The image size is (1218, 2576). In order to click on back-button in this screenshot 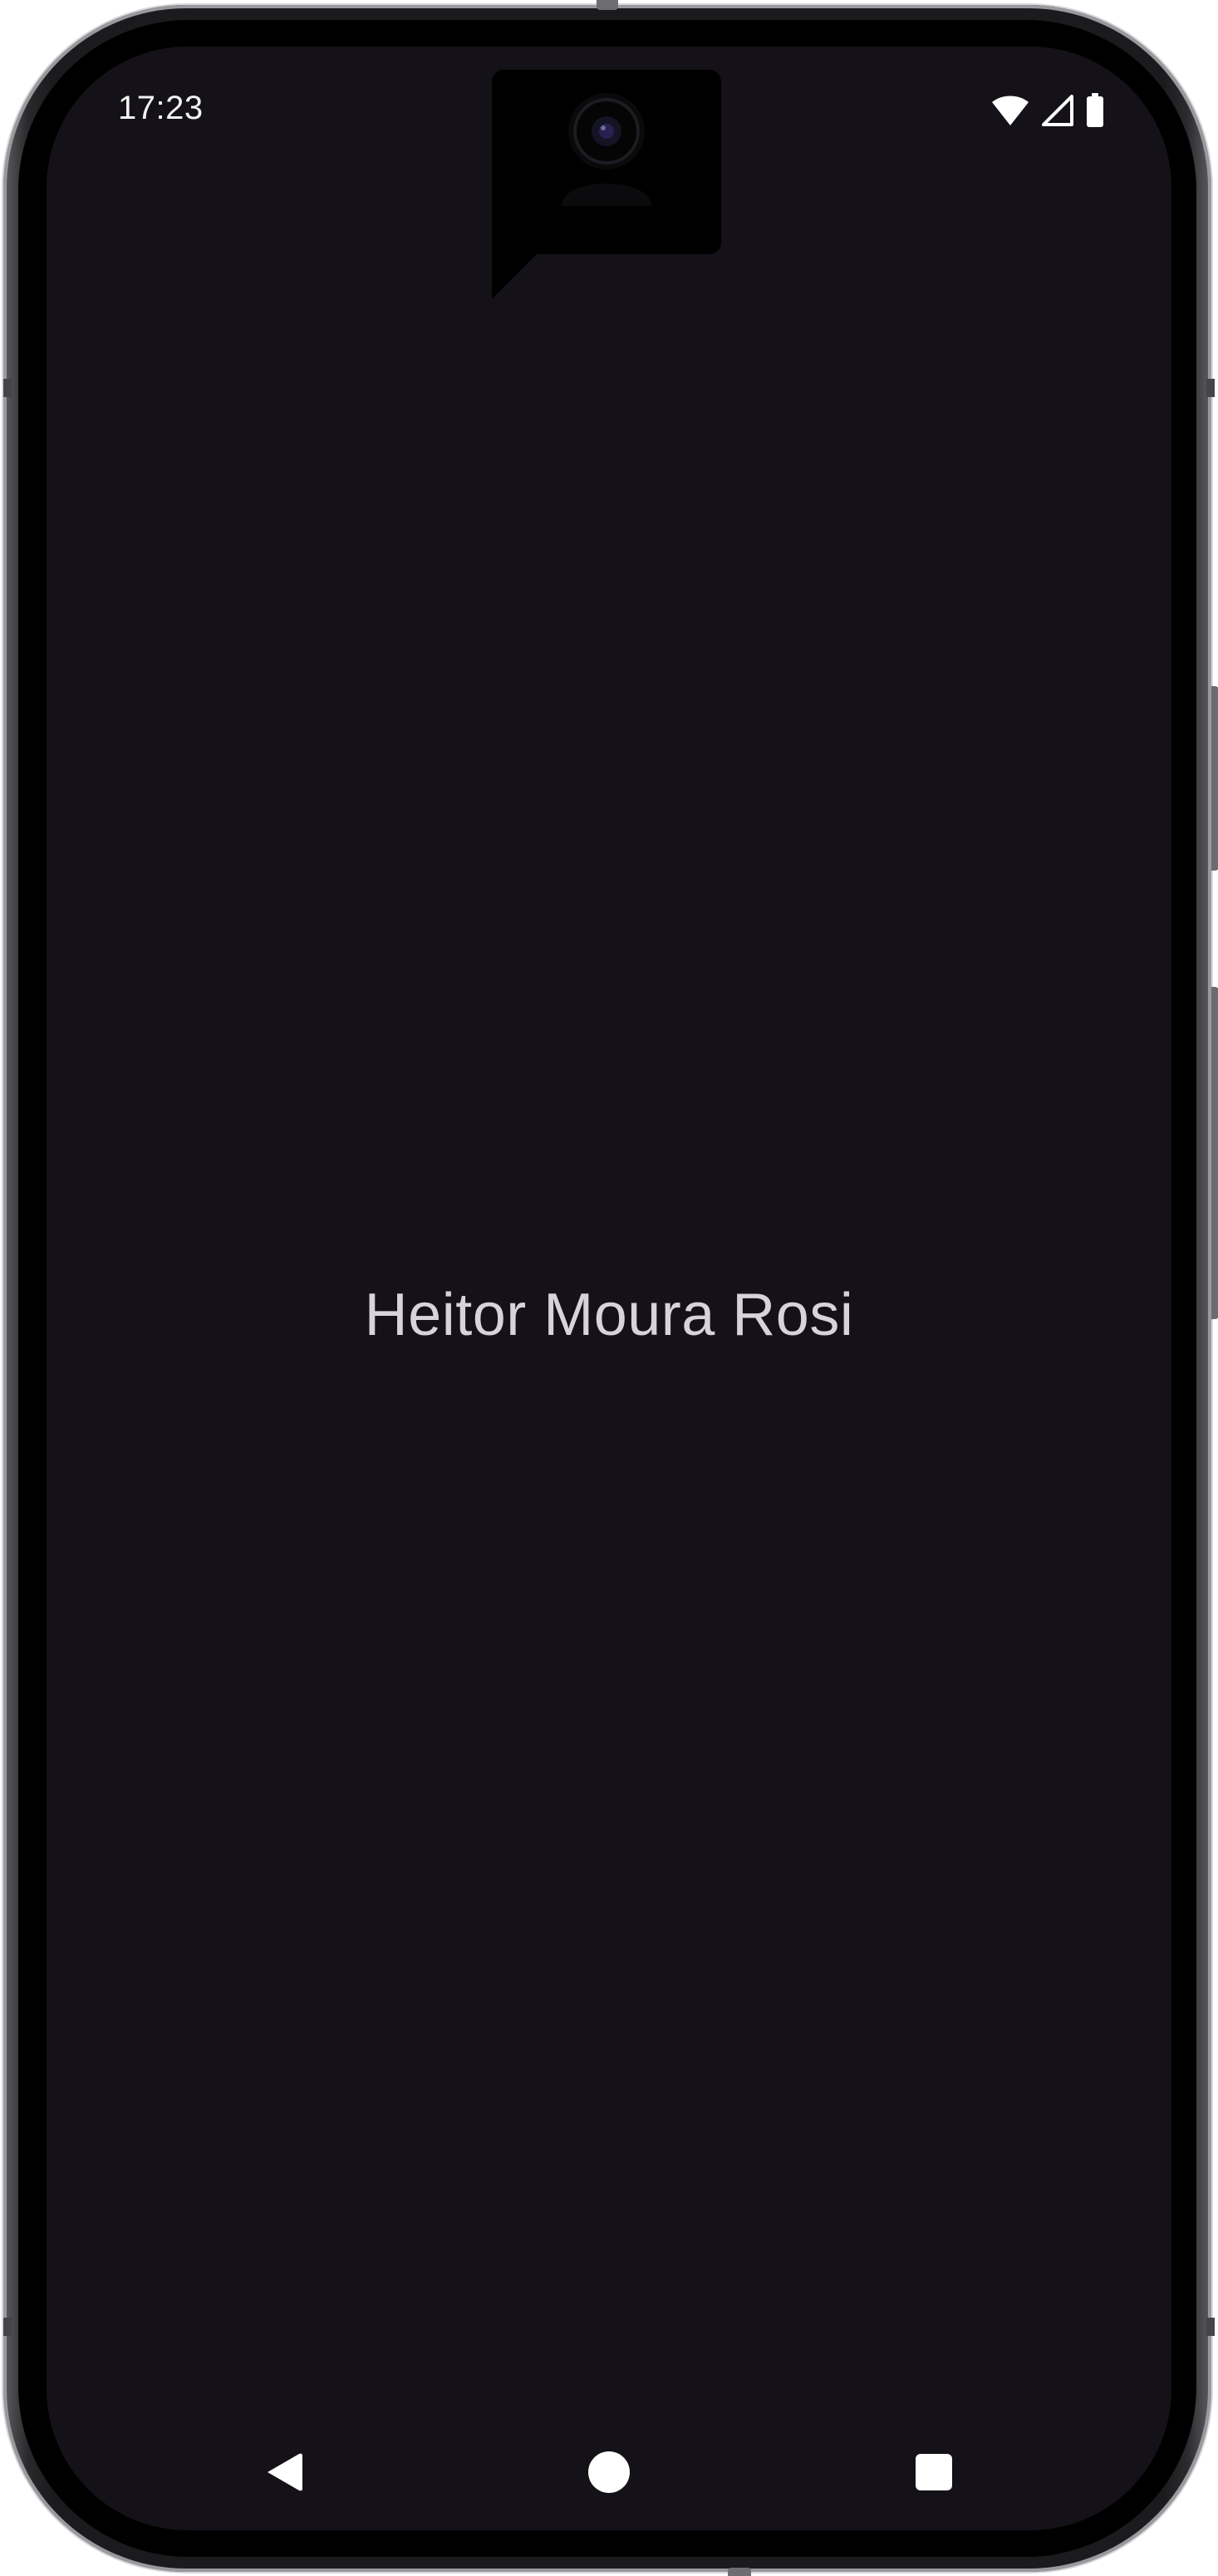, I will do `click(284, 2474)`.